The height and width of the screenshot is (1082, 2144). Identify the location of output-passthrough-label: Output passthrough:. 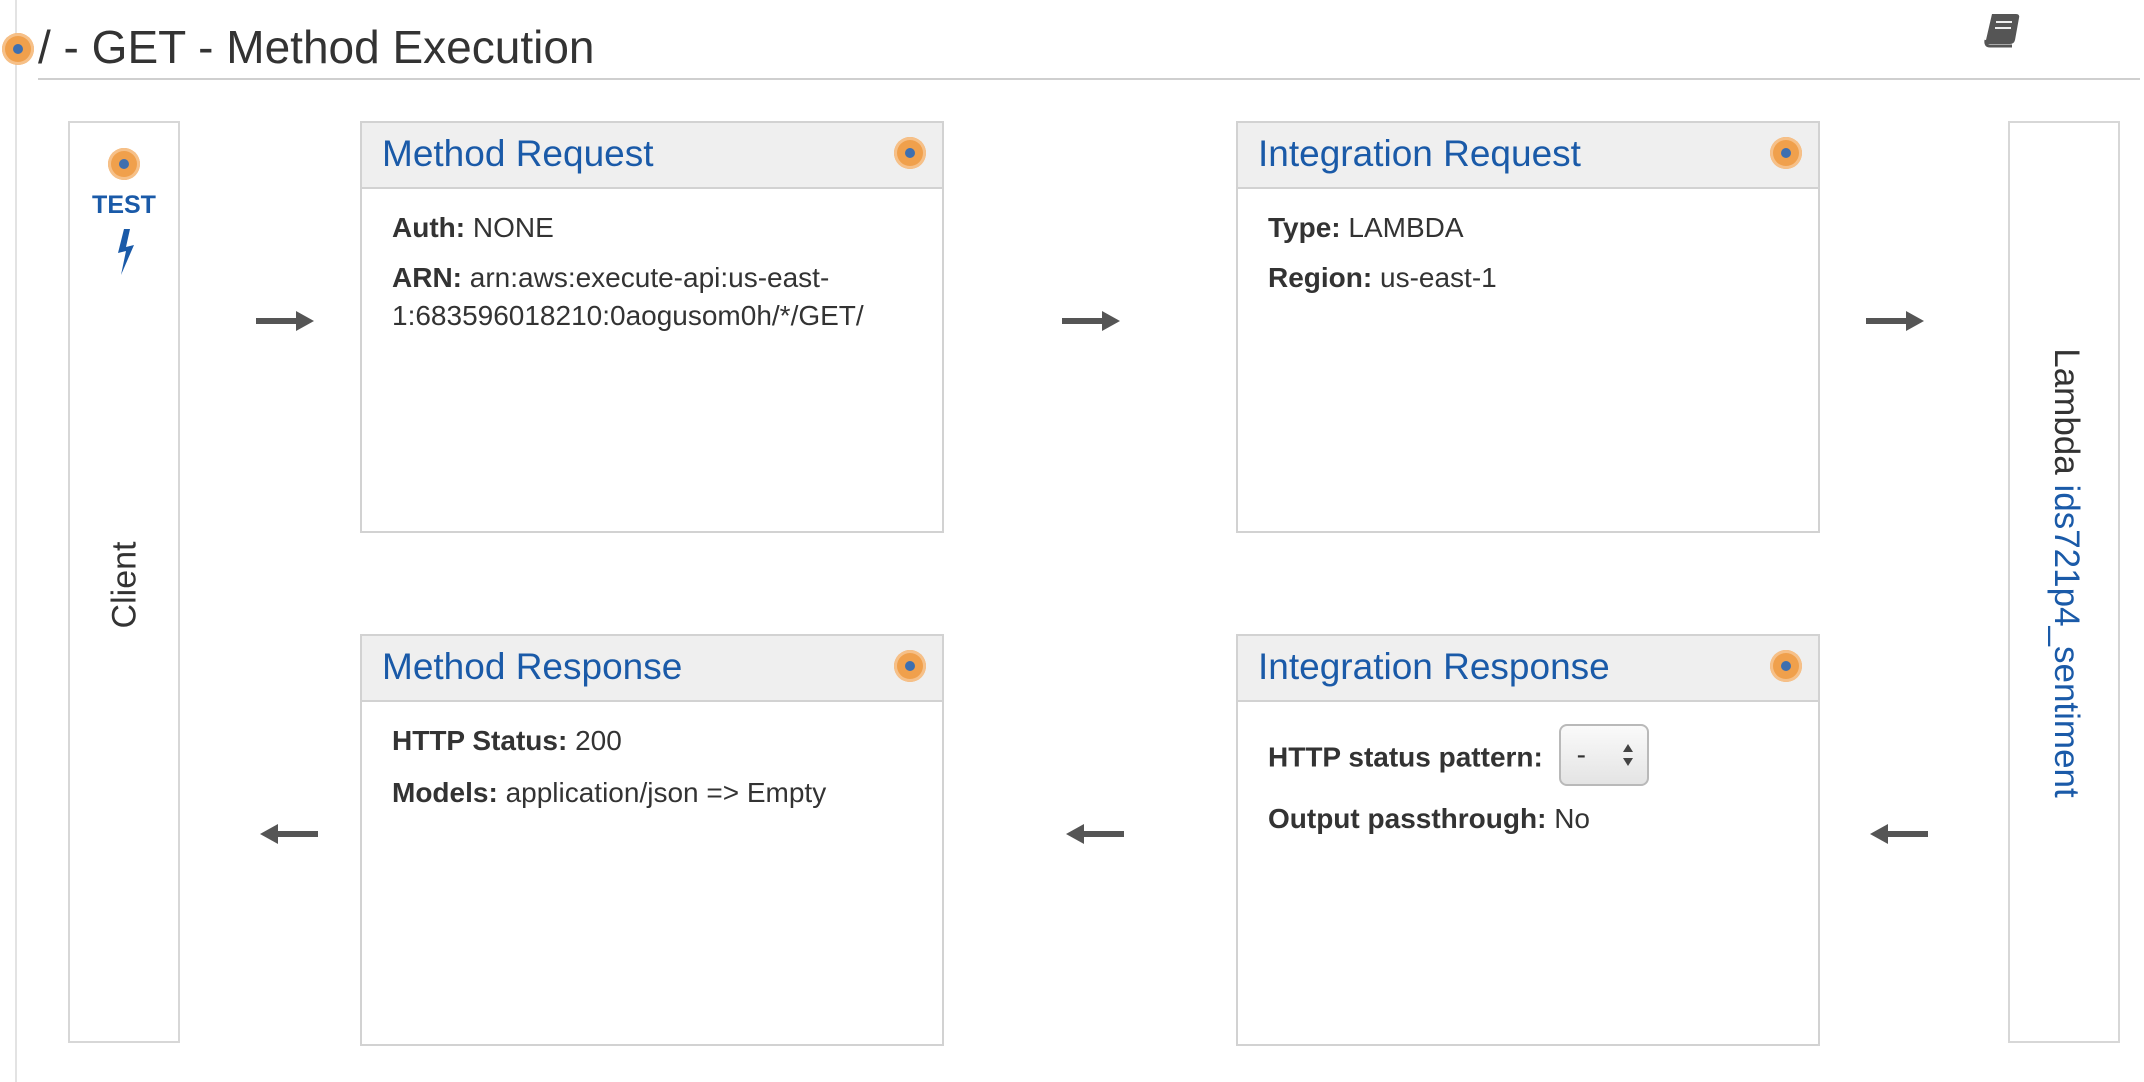
(1407, 818).